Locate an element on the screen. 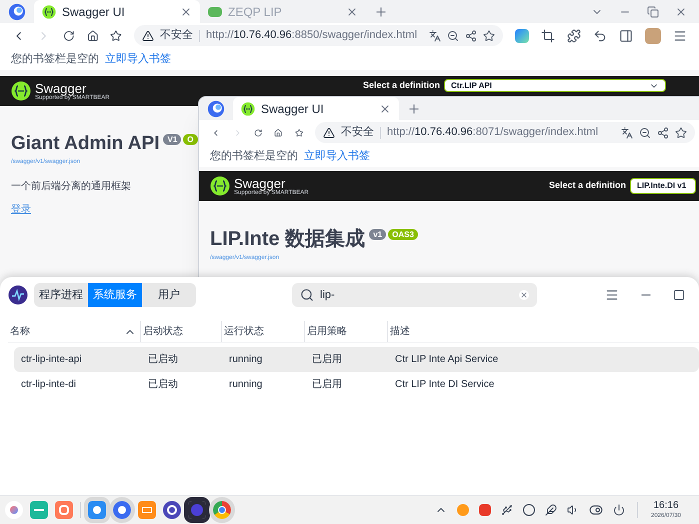 This screenshot has width=699, height=524. column-header: 运行状态 is located at coordinates (263, 331).